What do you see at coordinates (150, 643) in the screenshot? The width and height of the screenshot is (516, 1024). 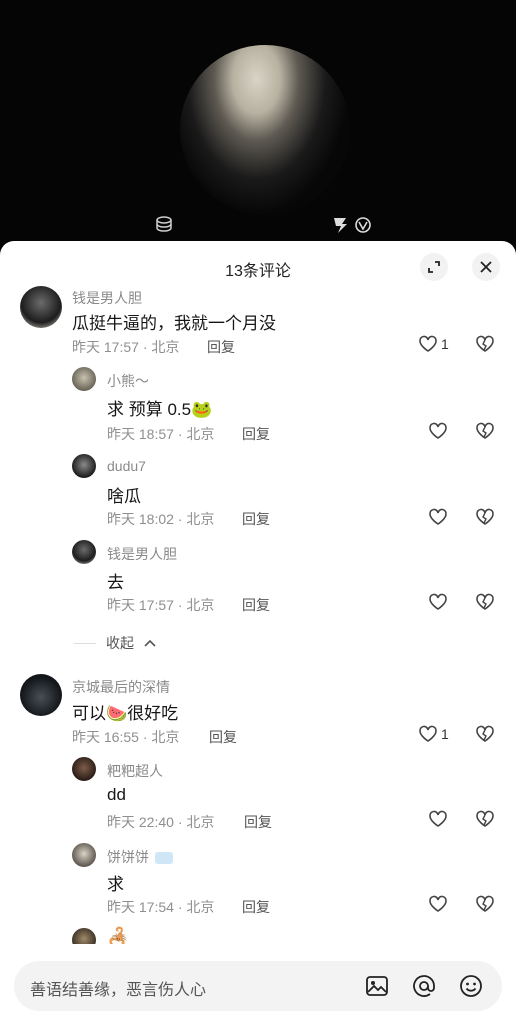 I see `chevron-up-icon` at bounding box center [150, 643].